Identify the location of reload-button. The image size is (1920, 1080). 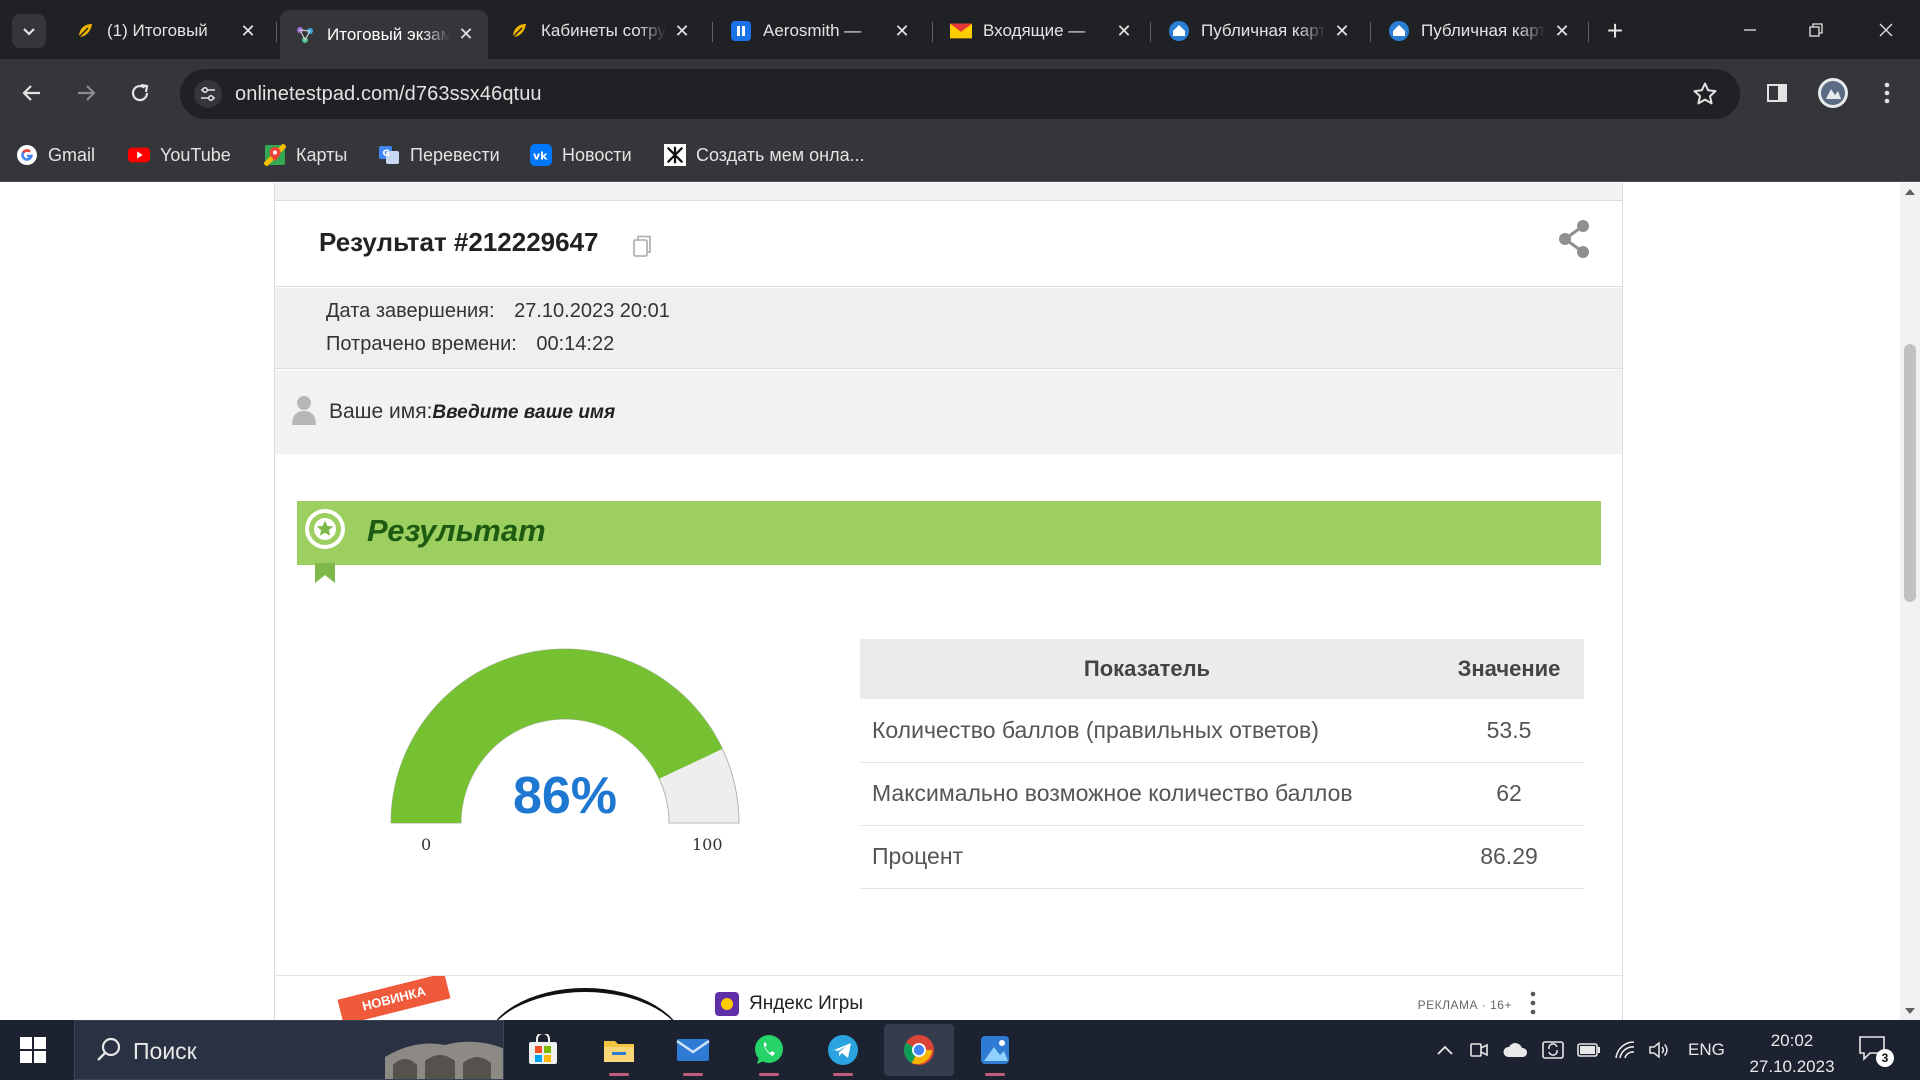
(140, 93).